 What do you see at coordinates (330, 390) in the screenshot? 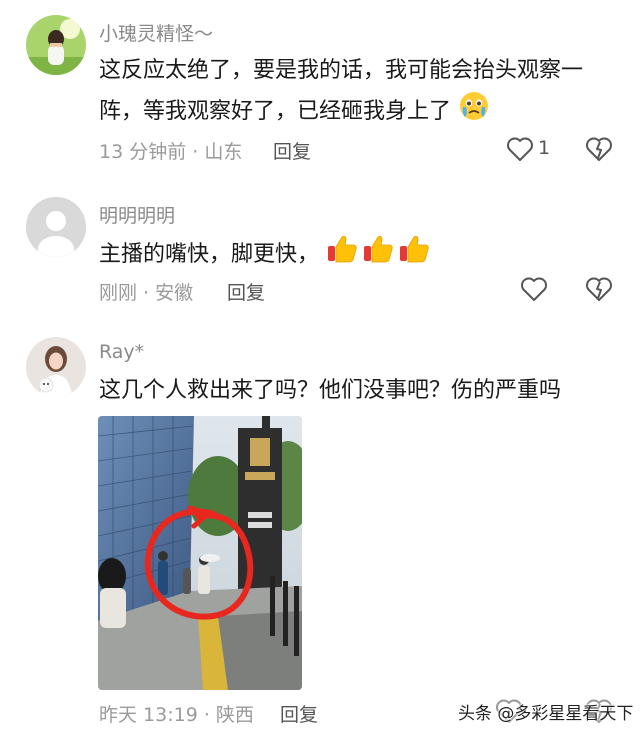
I see `comment-text: 这几个人救出来了吗？他们没事吧？伤的严重吗` at bounding box center [330, 390].